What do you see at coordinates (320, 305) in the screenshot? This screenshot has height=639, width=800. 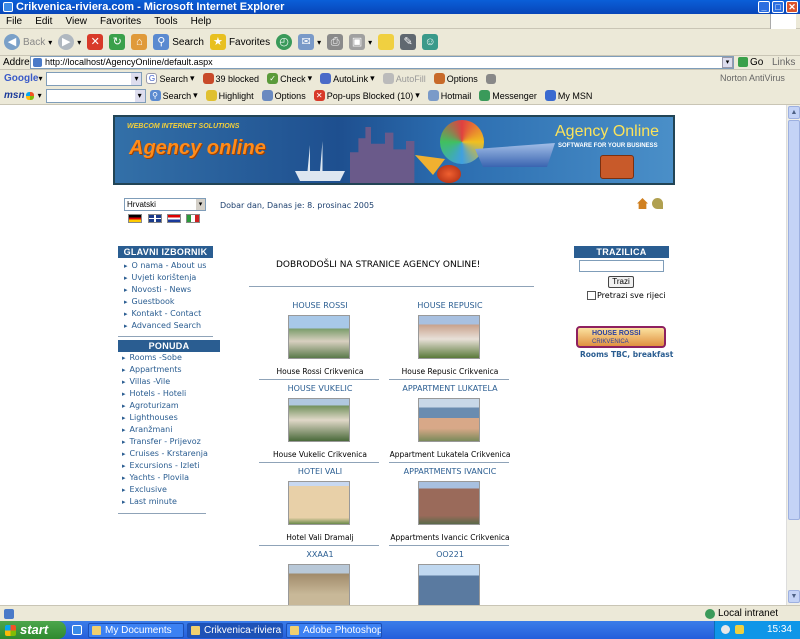 I see `property-title: HOUSE ROSSI` at bounding box center [320, 305].